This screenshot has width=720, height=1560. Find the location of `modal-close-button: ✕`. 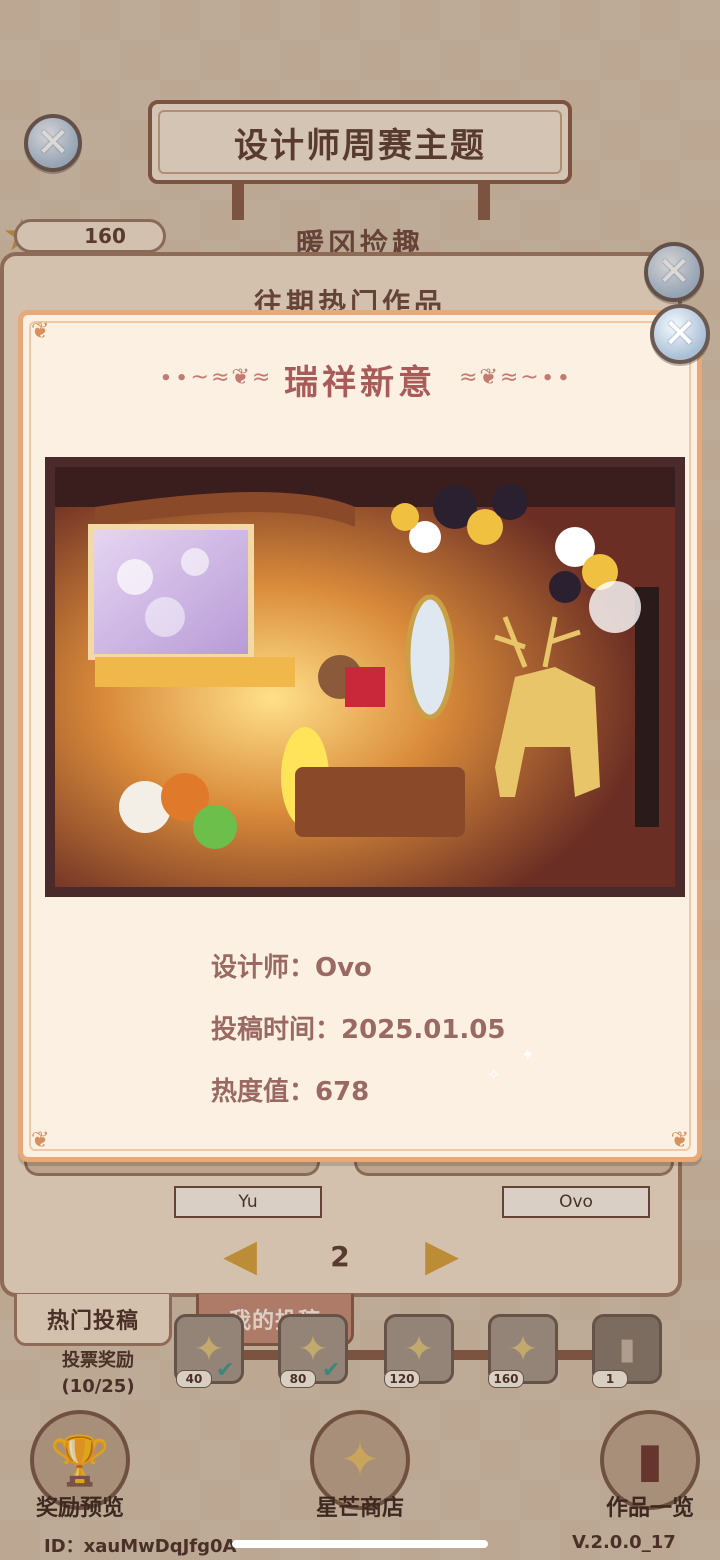

modal-close-button: ✕ is located at coordinates (680, 334).